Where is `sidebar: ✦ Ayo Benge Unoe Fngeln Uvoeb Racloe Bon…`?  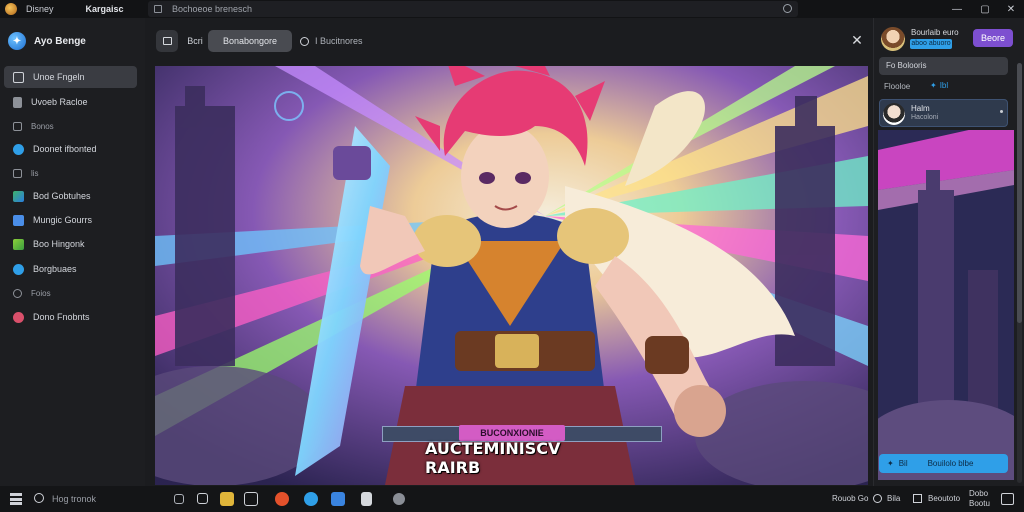
sidebar: ✦ Ayo Benge Unoe Fngeln Uvoeb Racloe Bon… is located at coordinates (72, 252).